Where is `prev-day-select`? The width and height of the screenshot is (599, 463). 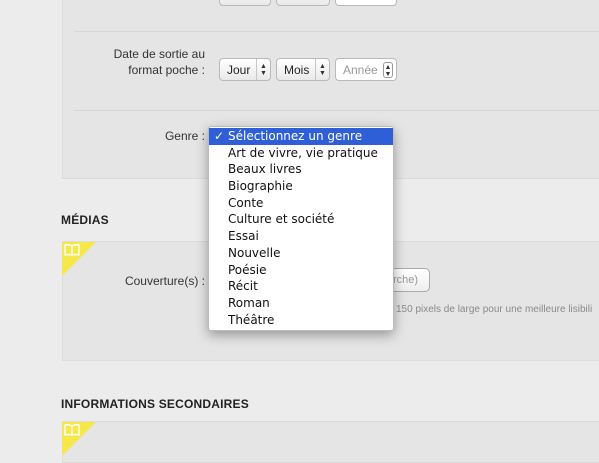 prev-day-select is located at coordinates (245, 3).